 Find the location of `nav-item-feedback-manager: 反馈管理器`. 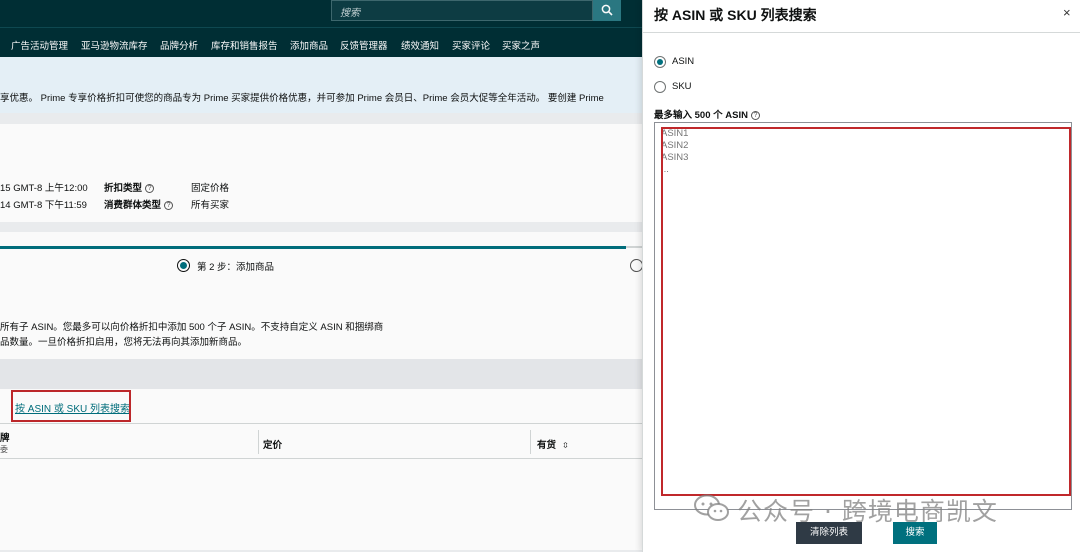

nav-item-feedback-manager: 反馈管理器 is located at coordinates (364, 45).